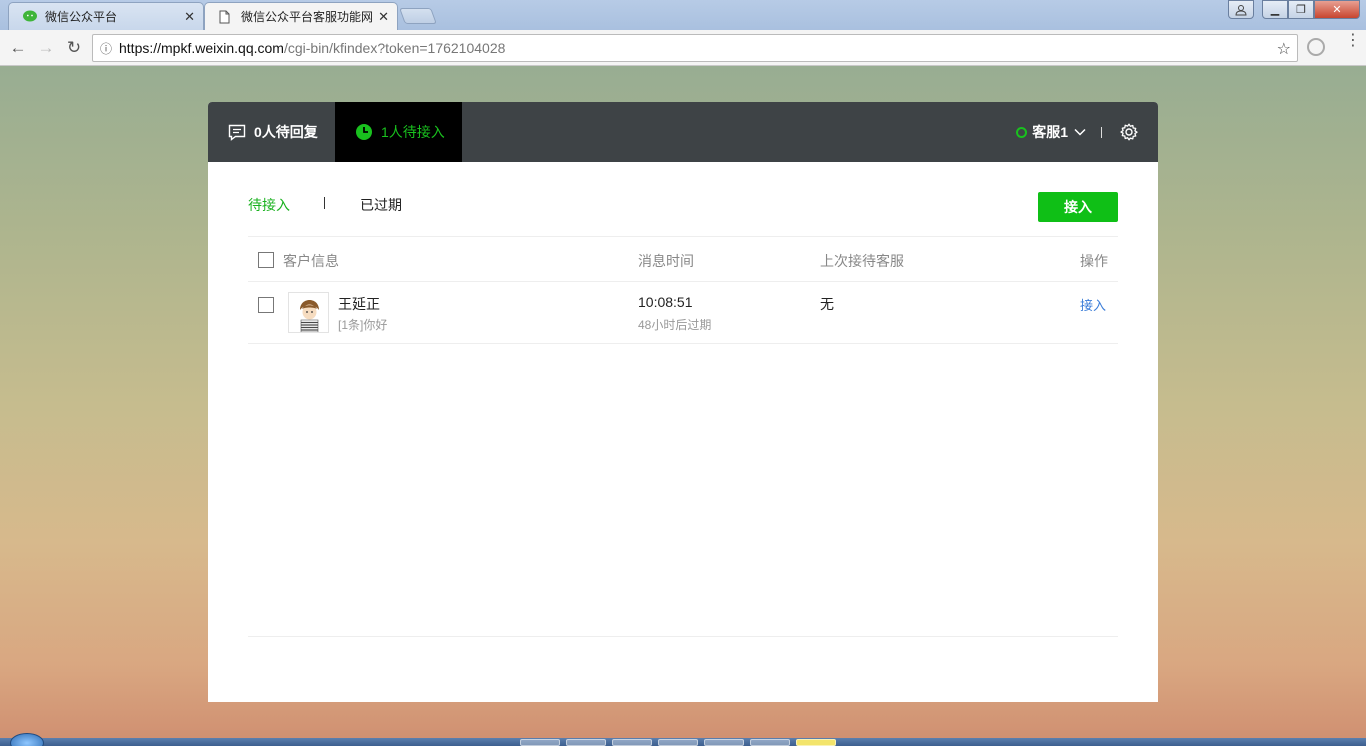 This screenshot has width=1366, height=746. I want to click on wechat-icon, so click(31, 18).